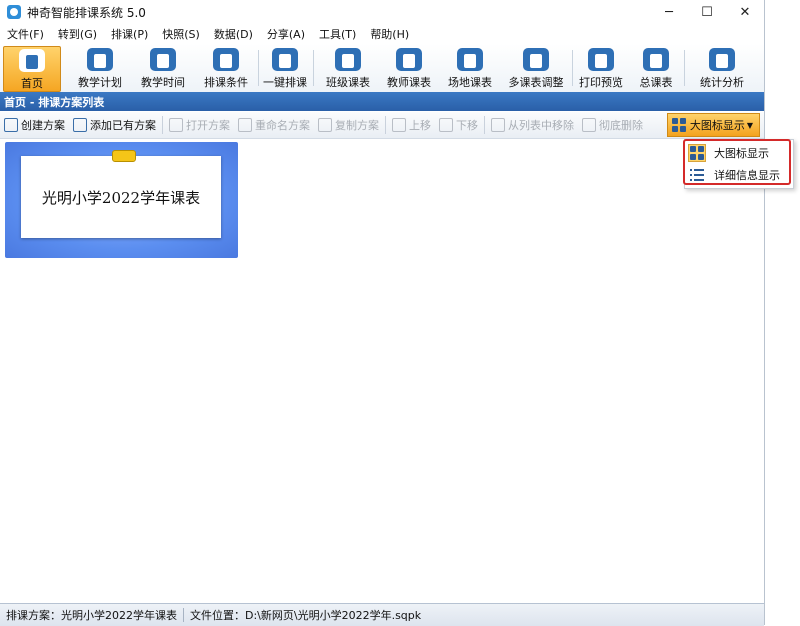 This screenshot has height=626, width=800. Describe the element at coordinates (14, 12) in the screenshot. I see `app-logo-icon` at that location.